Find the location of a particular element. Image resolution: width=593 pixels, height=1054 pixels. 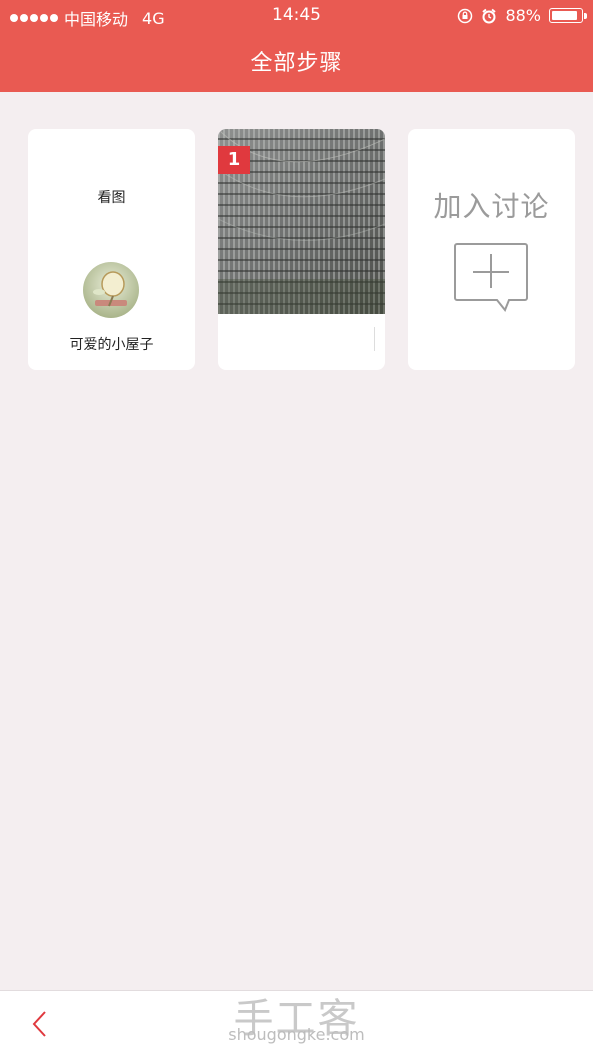

watermark-url: shougongke.com is located at coordinates (296, 1034).